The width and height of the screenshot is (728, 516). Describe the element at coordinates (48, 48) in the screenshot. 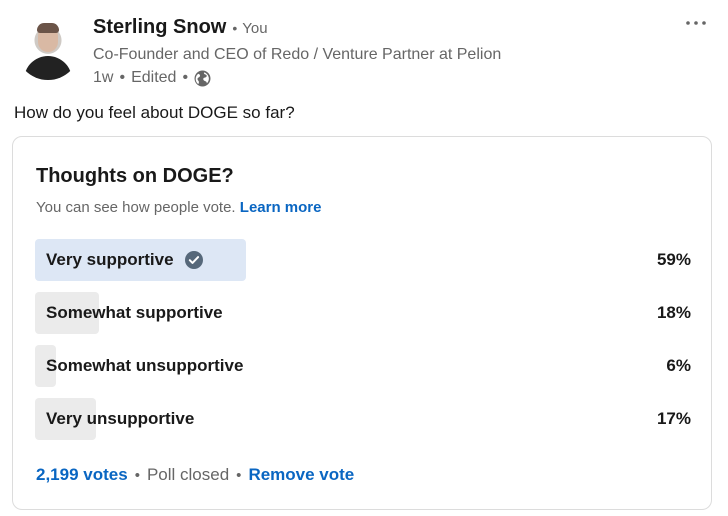

I see `avatar` at that location.